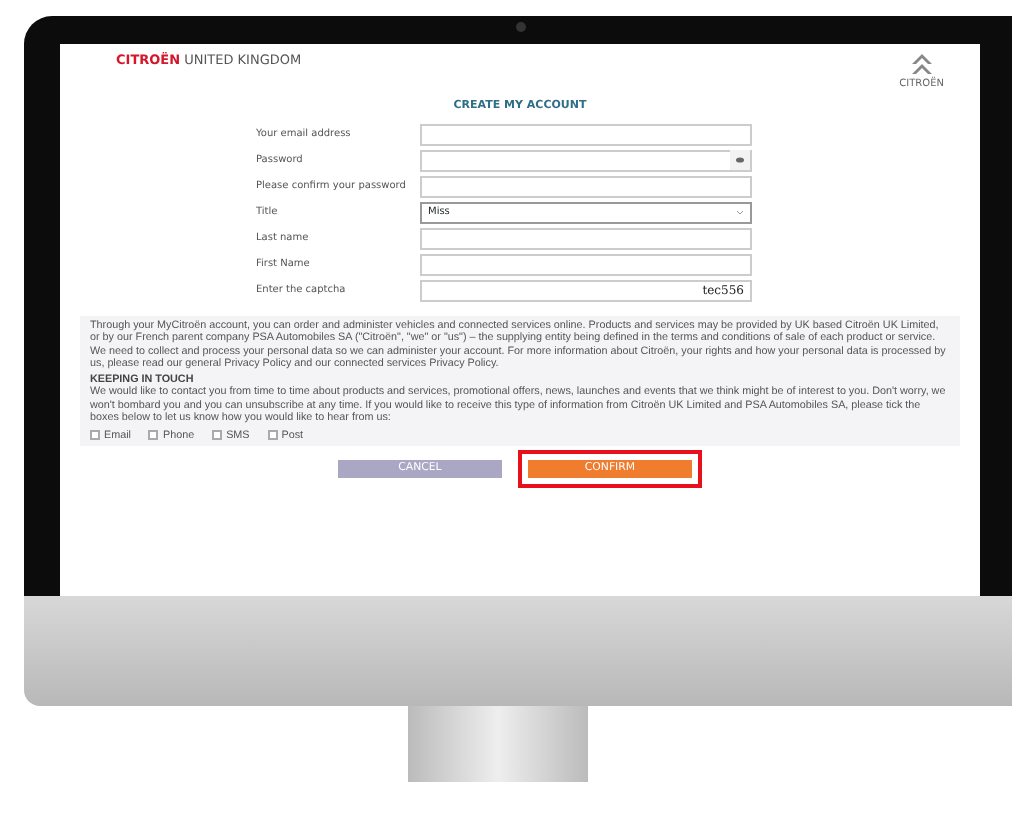 The width and height of the screenshot is (1012, 816). I want to click on camera-icon, so click(520, 27).